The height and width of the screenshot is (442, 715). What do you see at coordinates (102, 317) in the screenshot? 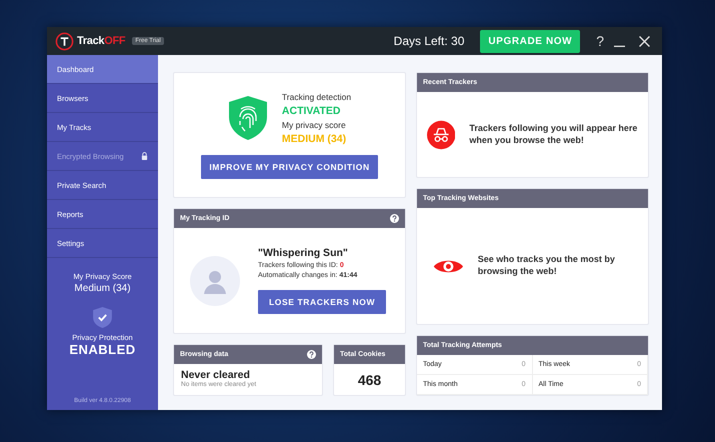
I see `shield-check-icon` at bounding box center [102, 317].